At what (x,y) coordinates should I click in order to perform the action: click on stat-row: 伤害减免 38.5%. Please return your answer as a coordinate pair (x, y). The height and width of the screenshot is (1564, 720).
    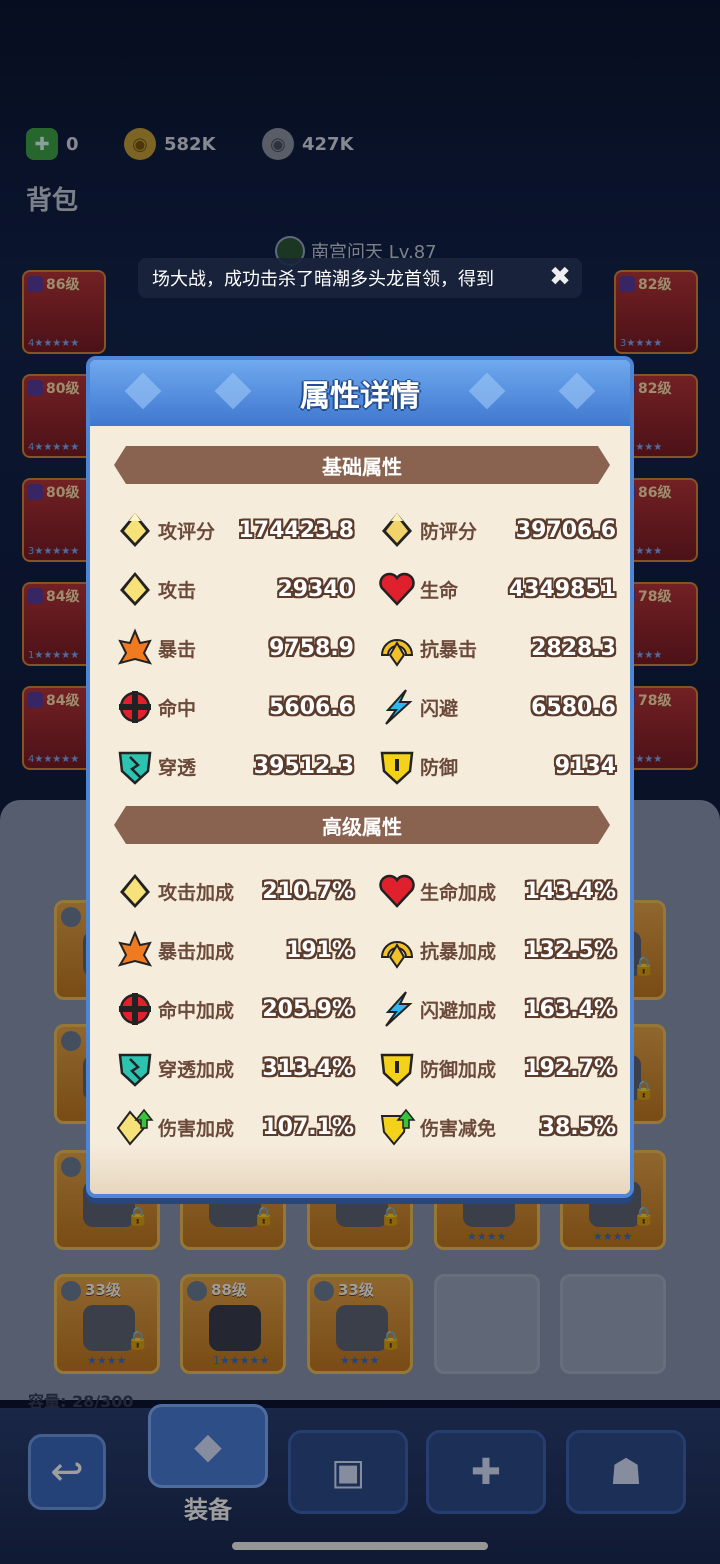
    Looking at the image, I should click on (496, 1127).